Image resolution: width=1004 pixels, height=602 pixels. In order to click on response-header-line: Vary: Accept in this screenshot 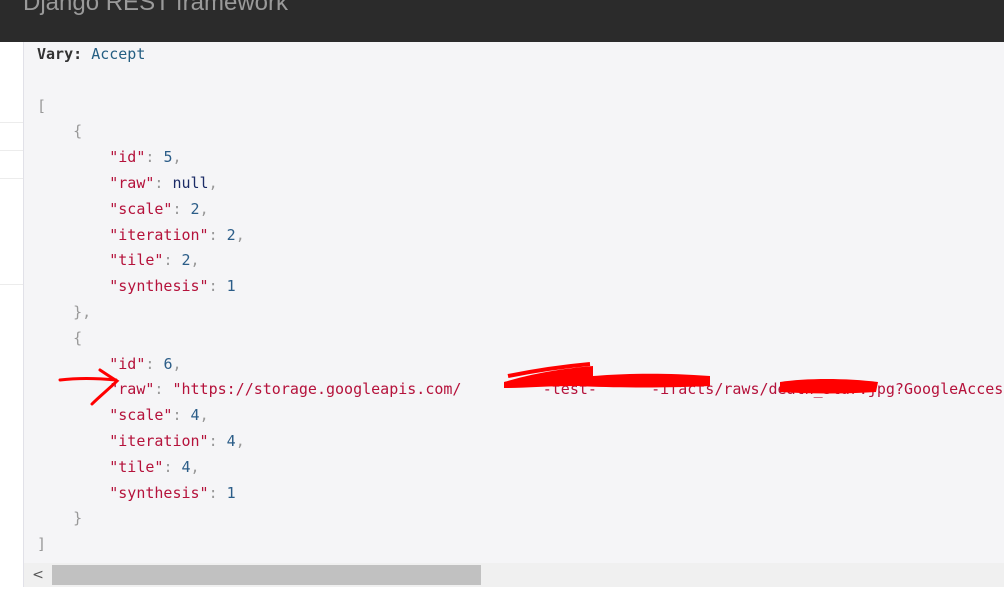, I will do `click(520, 55)`.